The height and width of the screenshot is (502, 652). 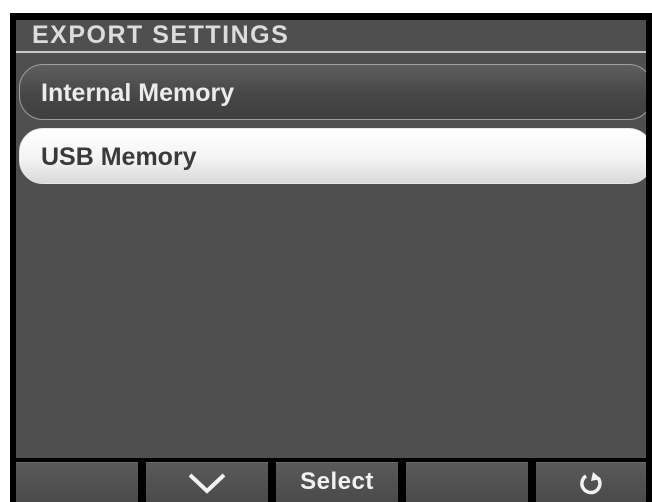 I want to click on select-button-label: Select, so click(x=337, y=481).